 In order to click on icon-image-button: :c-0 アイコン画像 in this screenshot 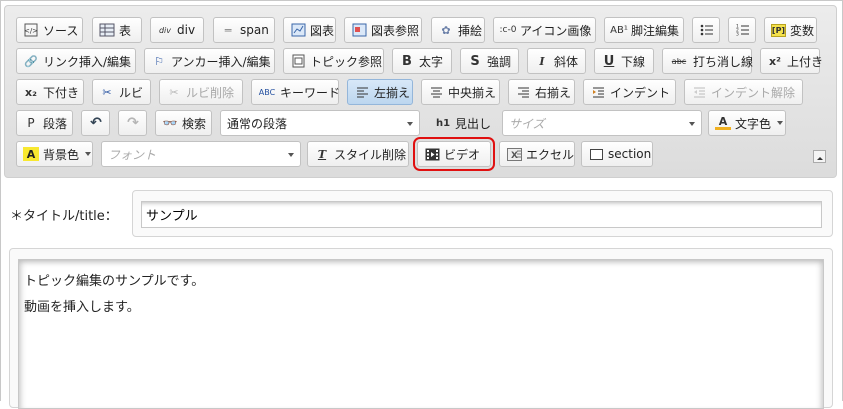, I will do `click(544, 30)`.